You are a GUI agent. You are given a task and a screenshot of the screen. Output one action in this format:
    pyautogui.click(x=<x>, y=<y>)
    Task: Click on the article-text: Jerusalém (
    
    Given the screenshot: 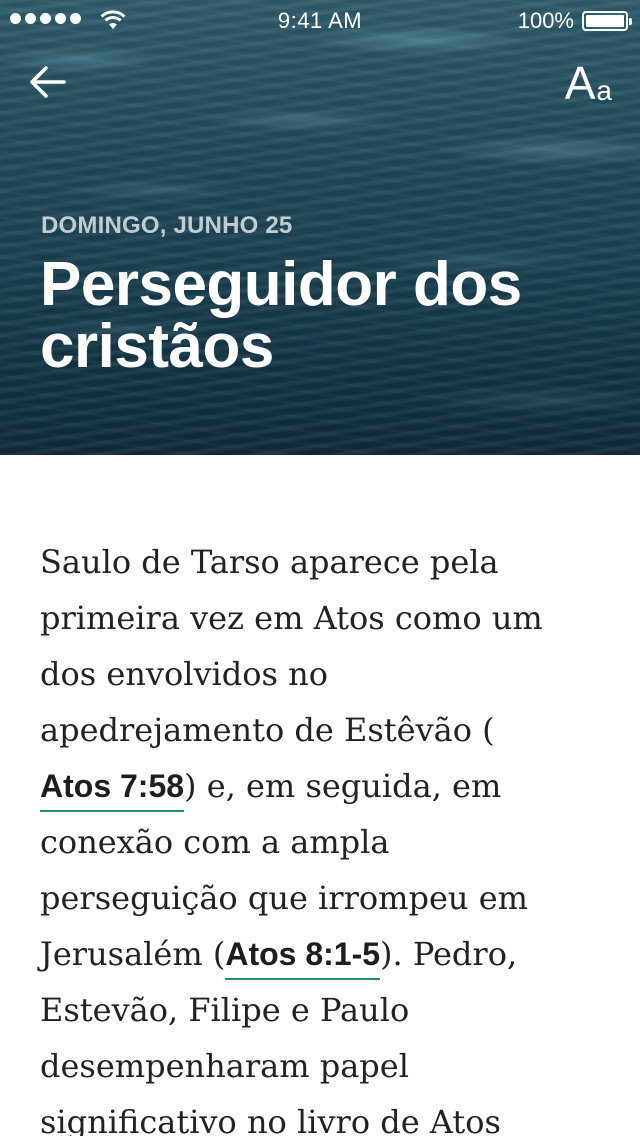 What is the action you would take?
    pyautogui.click(x=133, y=954)
    